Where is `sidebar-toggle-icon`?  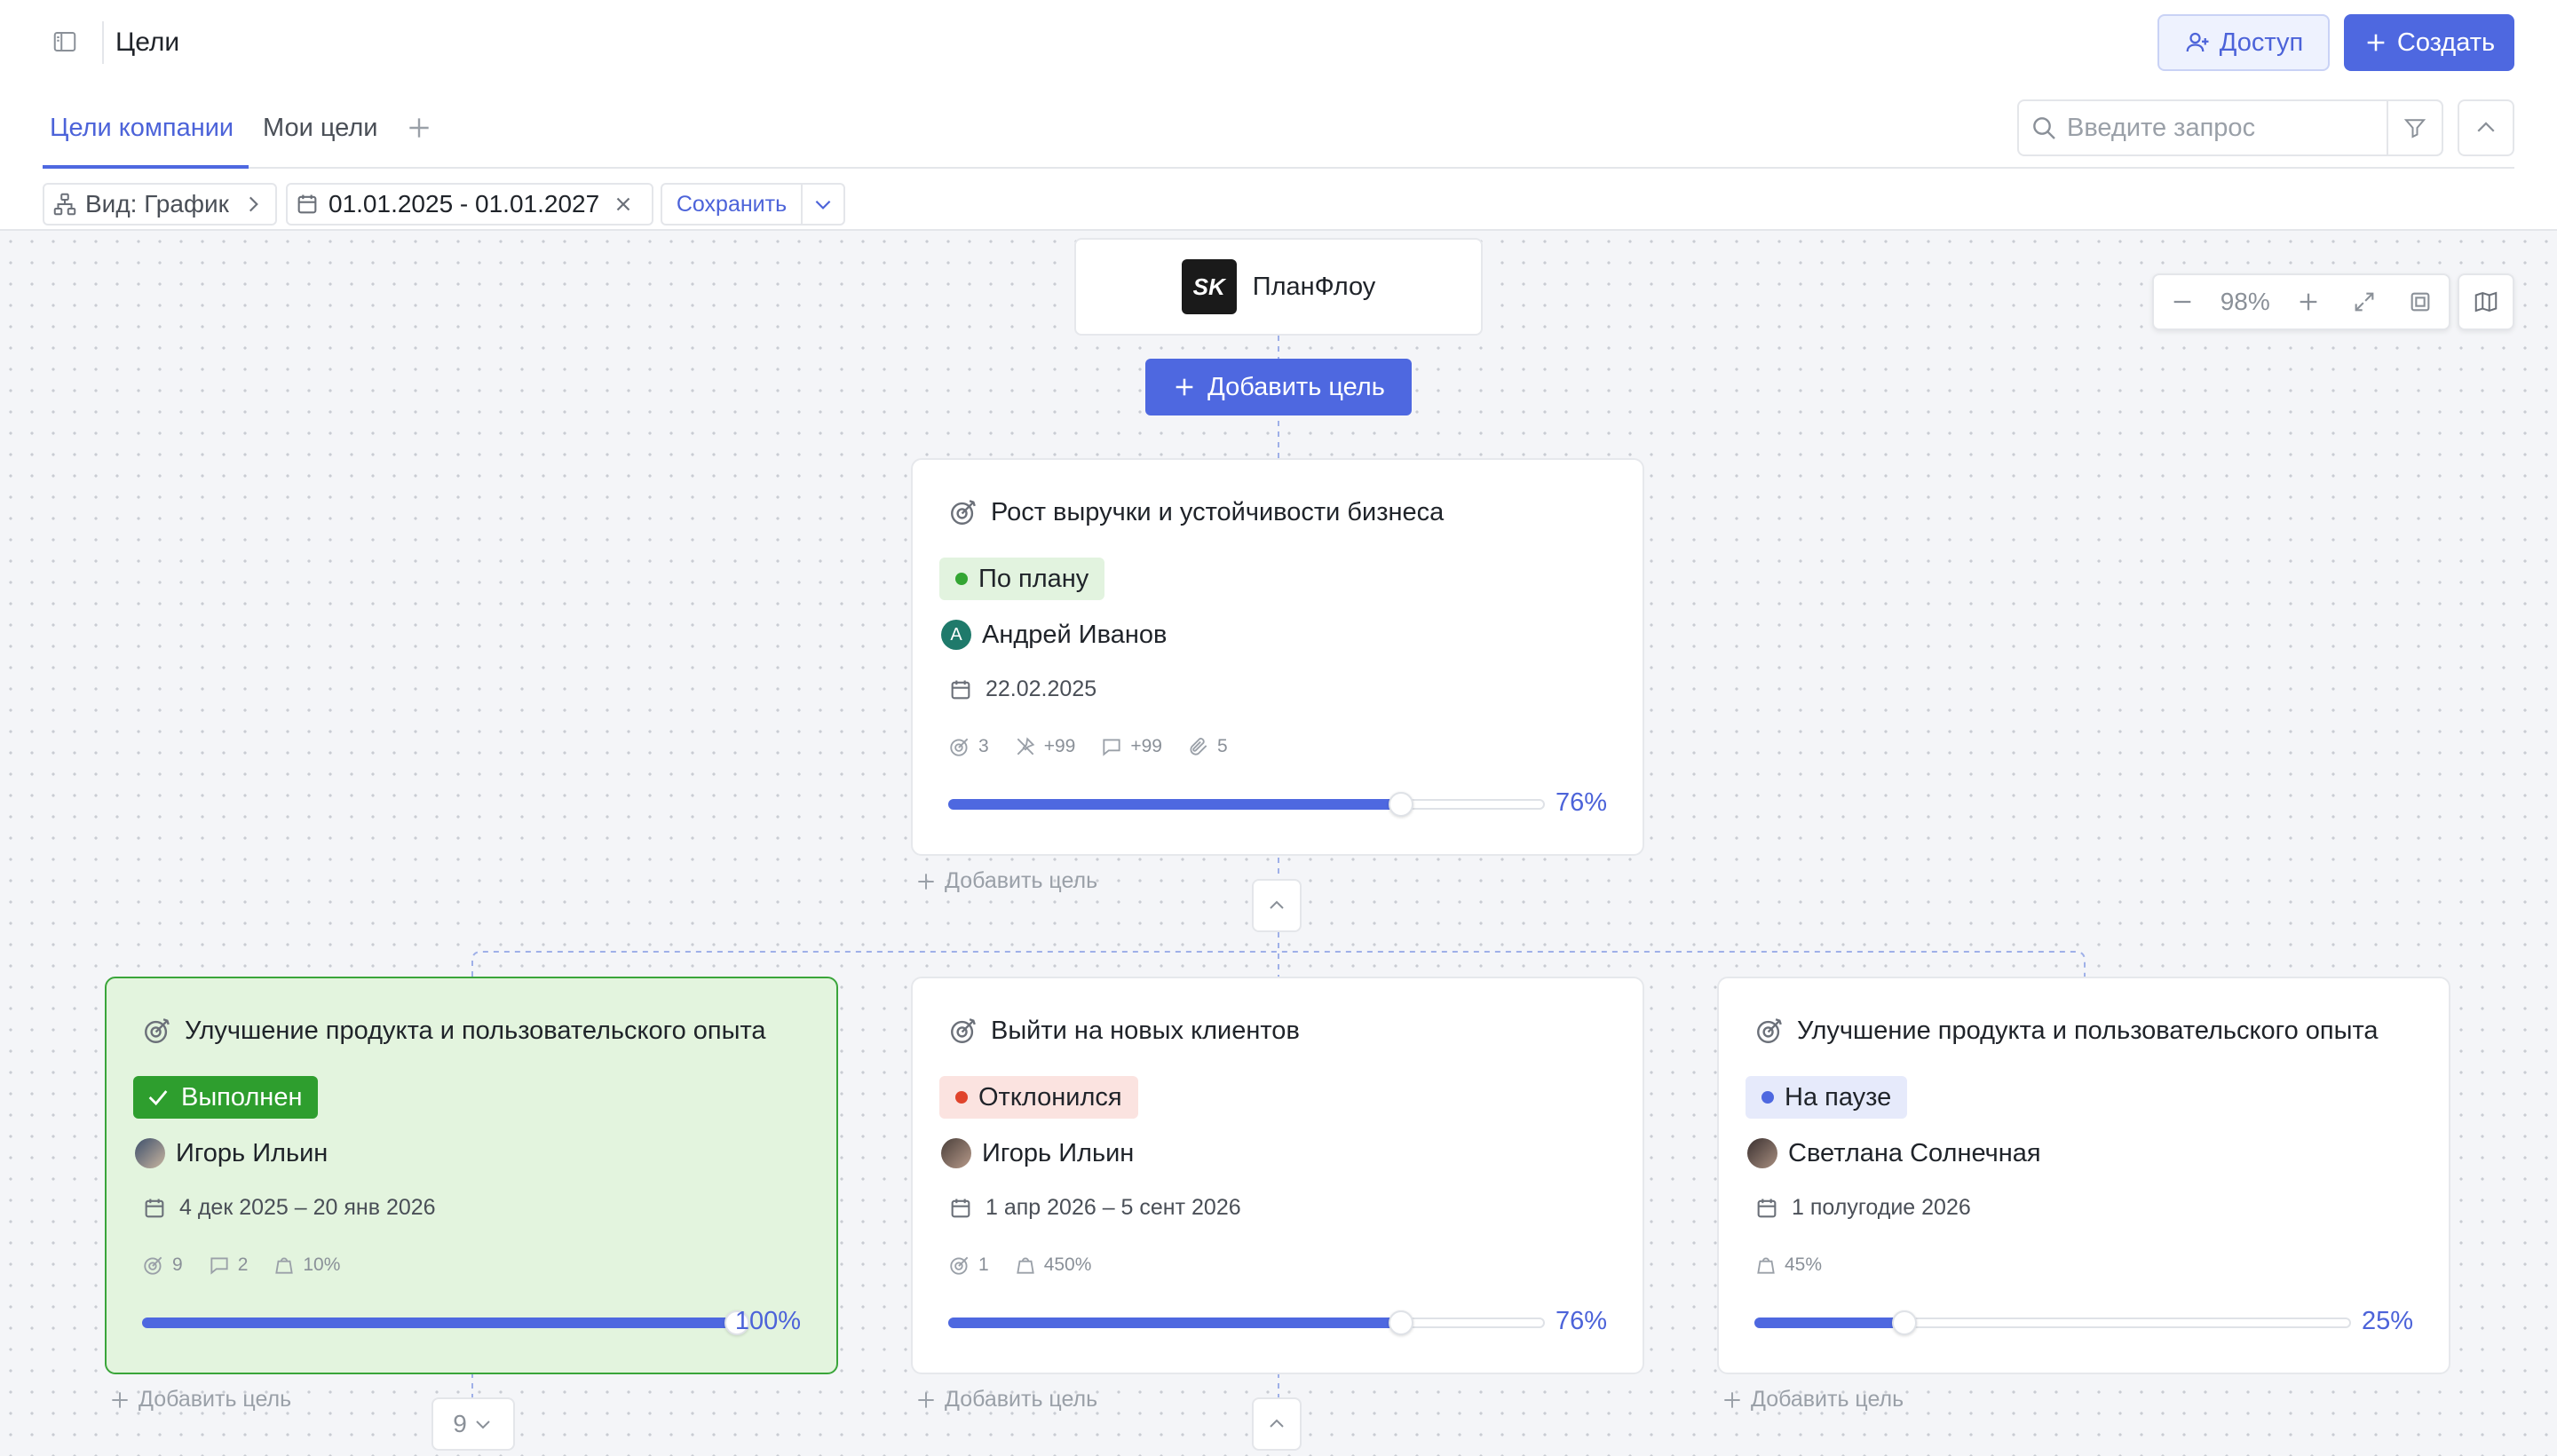
sidebar-toggle-icon is located at coordinates (64, 41).